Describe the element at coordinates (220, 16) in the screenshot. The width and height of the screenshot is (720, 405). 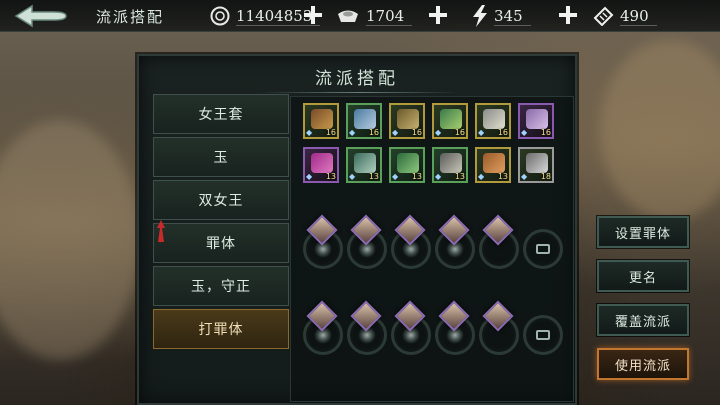
I see `coin-icon` at that location.